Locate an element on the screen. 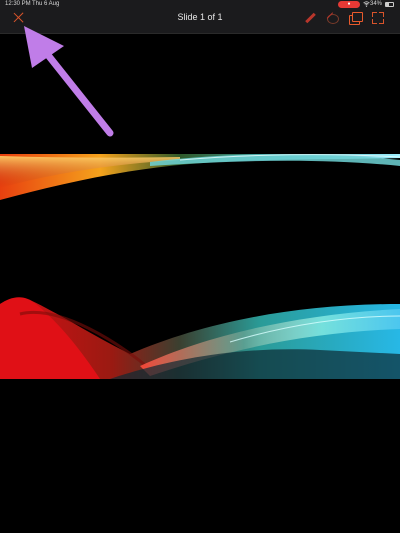 The image size is (400, 533). fullscreen-icon is located at coordinates (378, 18).